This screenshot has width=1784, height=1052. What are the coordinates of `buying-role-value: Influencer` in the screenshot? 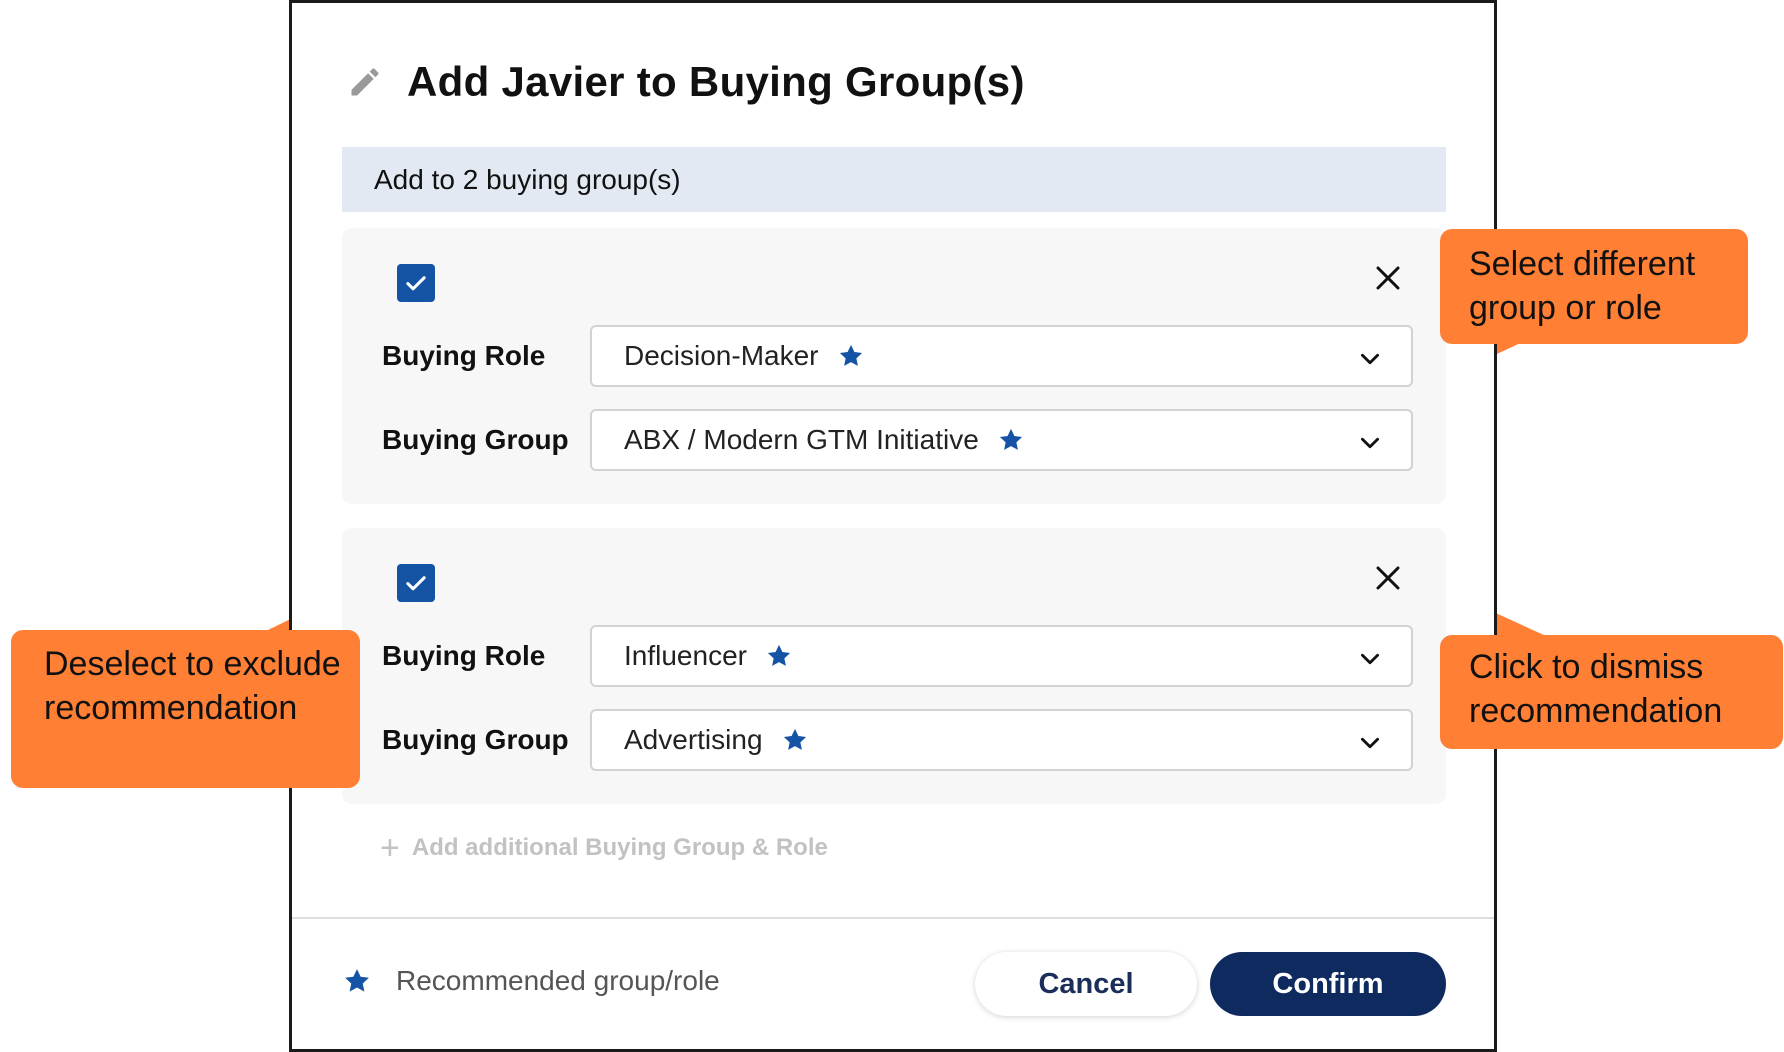 It's located at (685, 655).